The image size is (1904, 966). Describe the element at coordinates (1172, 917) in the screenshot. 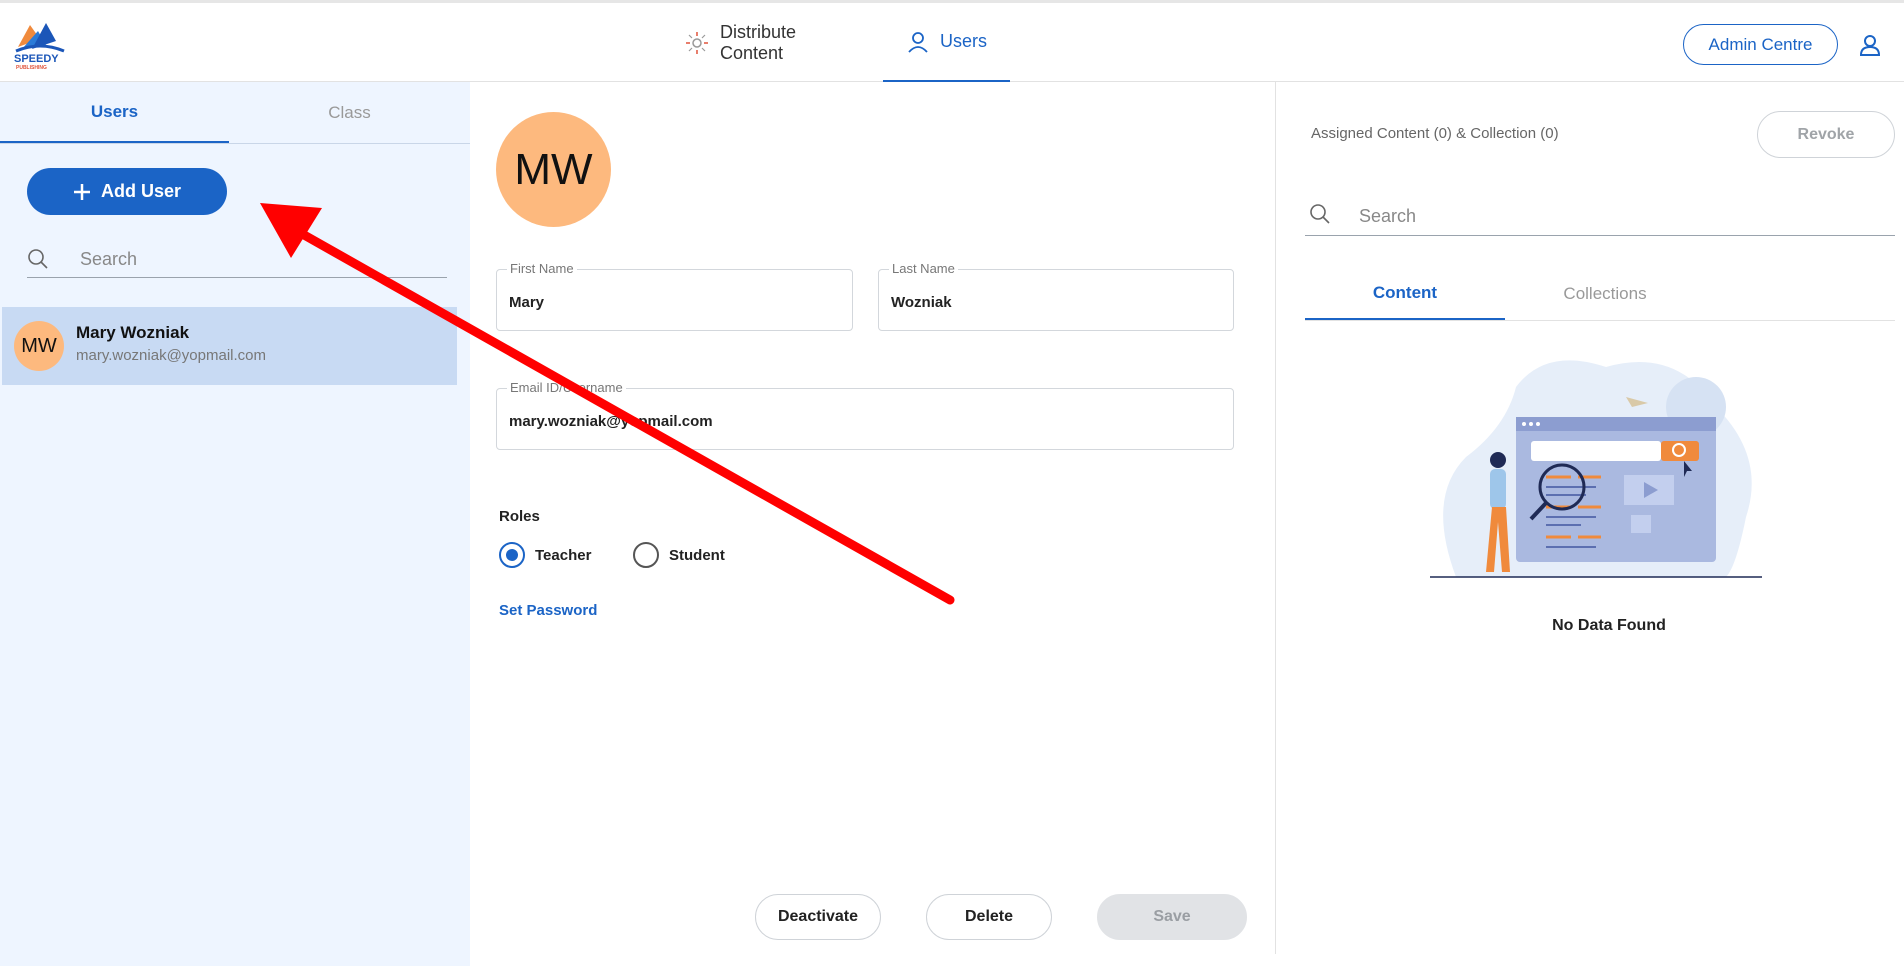

I see `save-button: Save` at that location.